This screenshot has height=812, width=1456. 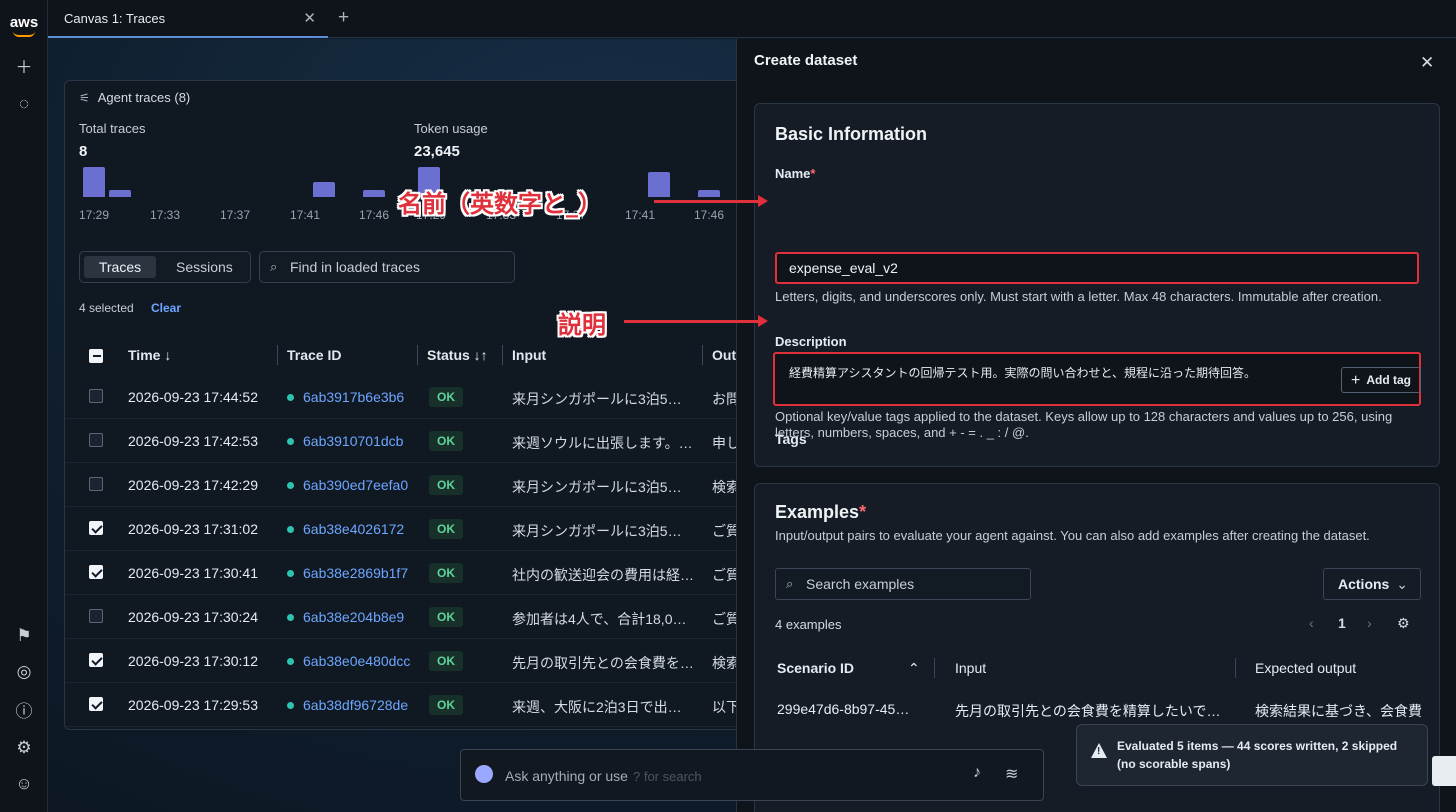 I want to click on prev-page-icon: ‹, so click(x=1311, y=623).